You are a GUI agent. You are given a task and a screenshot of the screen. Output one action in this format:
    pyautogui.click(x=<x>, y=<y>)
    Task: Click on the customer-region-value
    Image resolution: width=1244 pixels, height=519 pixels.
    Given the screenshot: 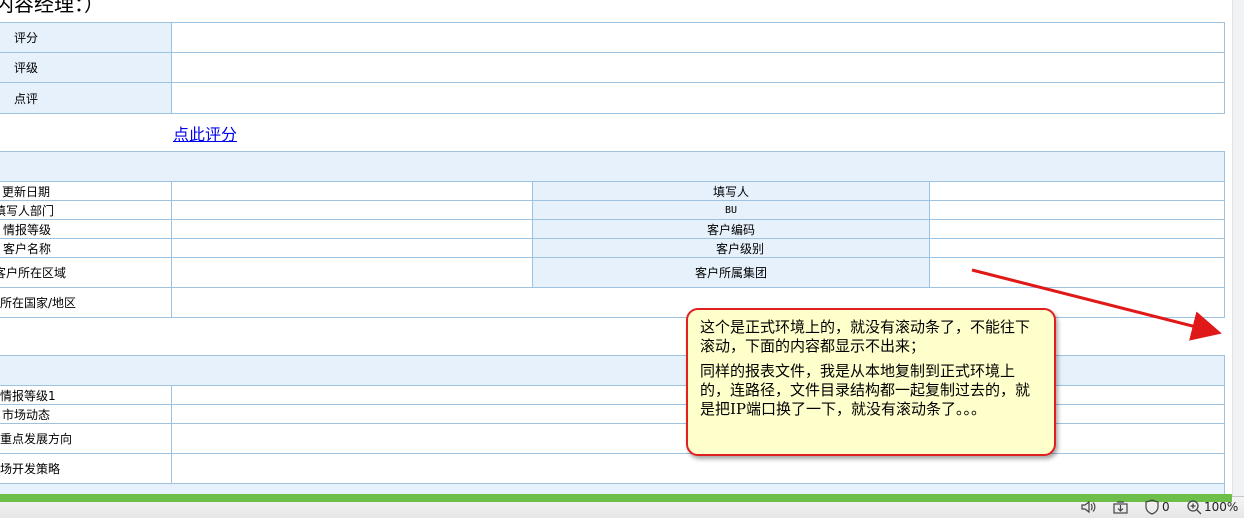 What is the action you would take?
    pyautogui.click(x=352, y=272)
    